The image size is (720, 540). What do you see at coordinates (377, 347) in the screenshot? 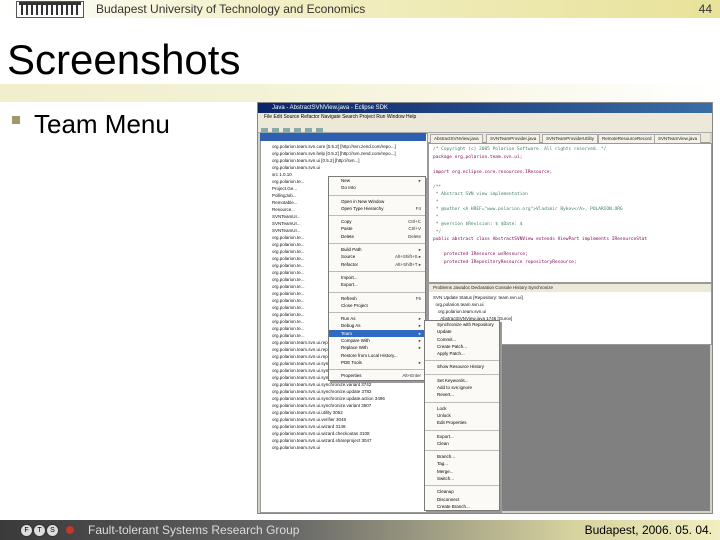
I see `menu-item: Replace With ▸` at bounding box center [377, 347].